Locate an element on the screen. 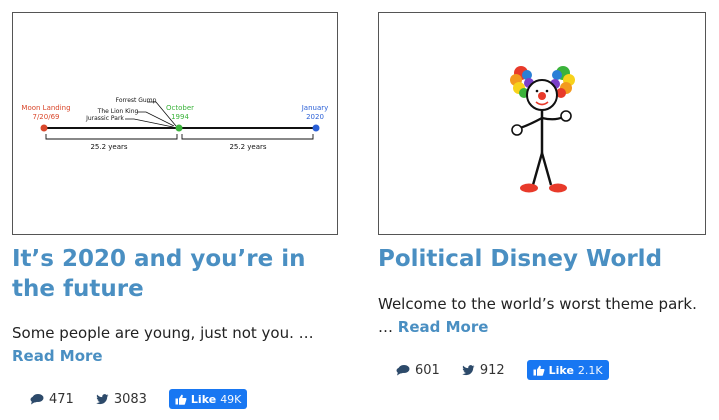  comments-count-link: 601 is located at coordinates (418, 370).